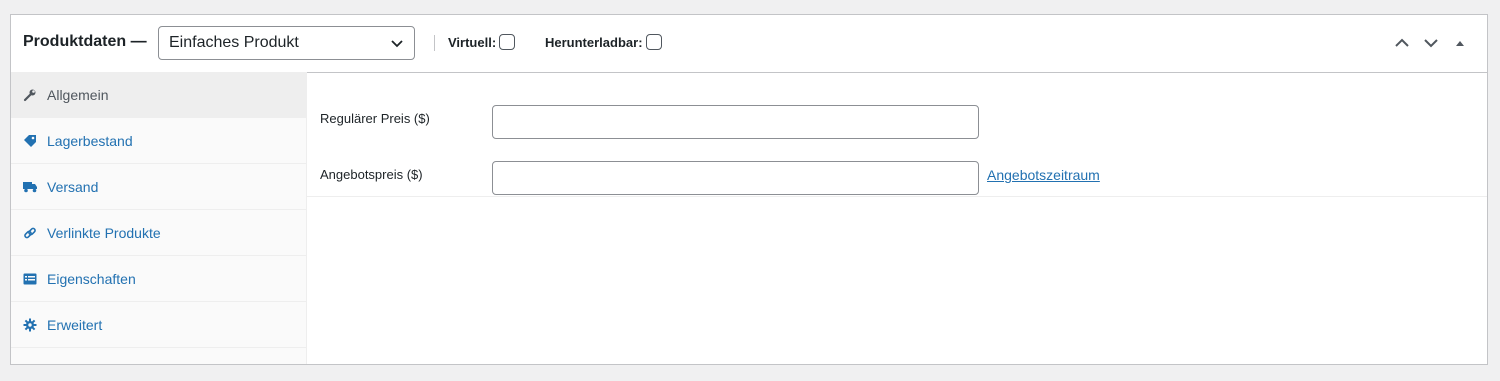  Describe the element at coordinates (104, 232) in the screenshot. I see `tab-label: Verlinkte Produkte` at that location.